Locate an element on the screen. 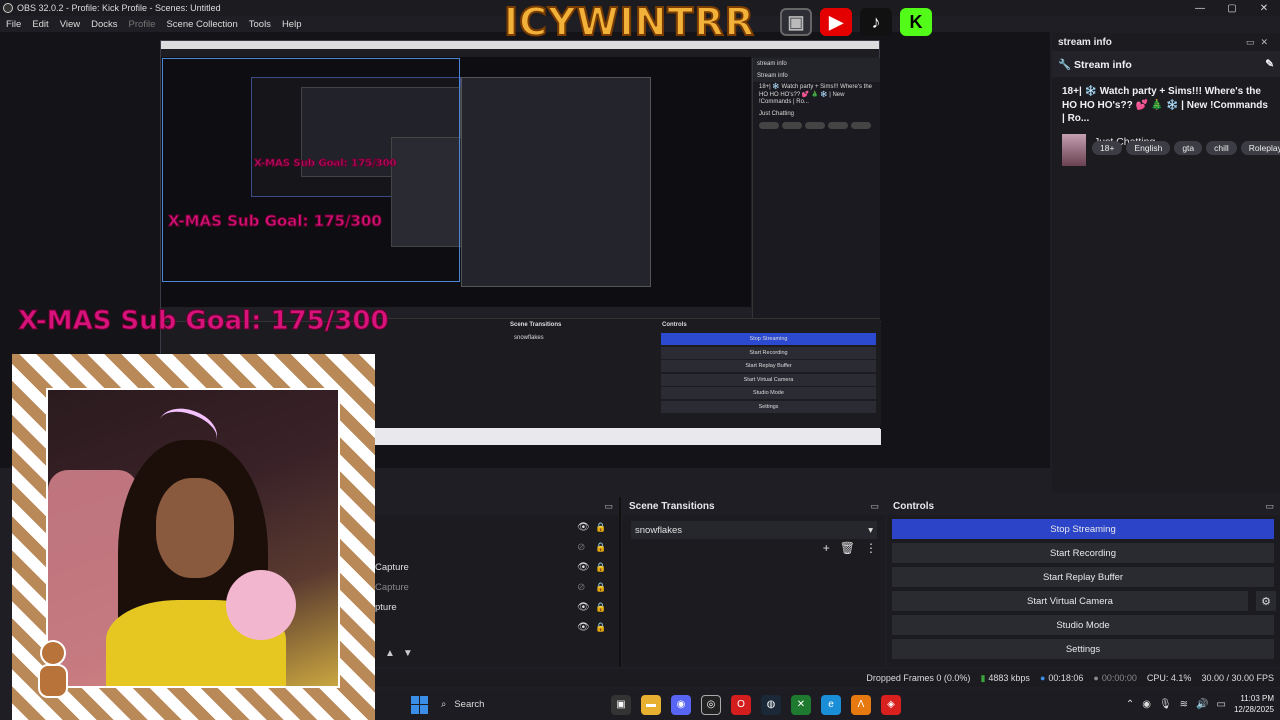  system-tray: ⌃ ◉ 🎙 ≋ 🔊 ▭ 11:03 PM 12/28/2025 is located at coordinates (1200, 704).